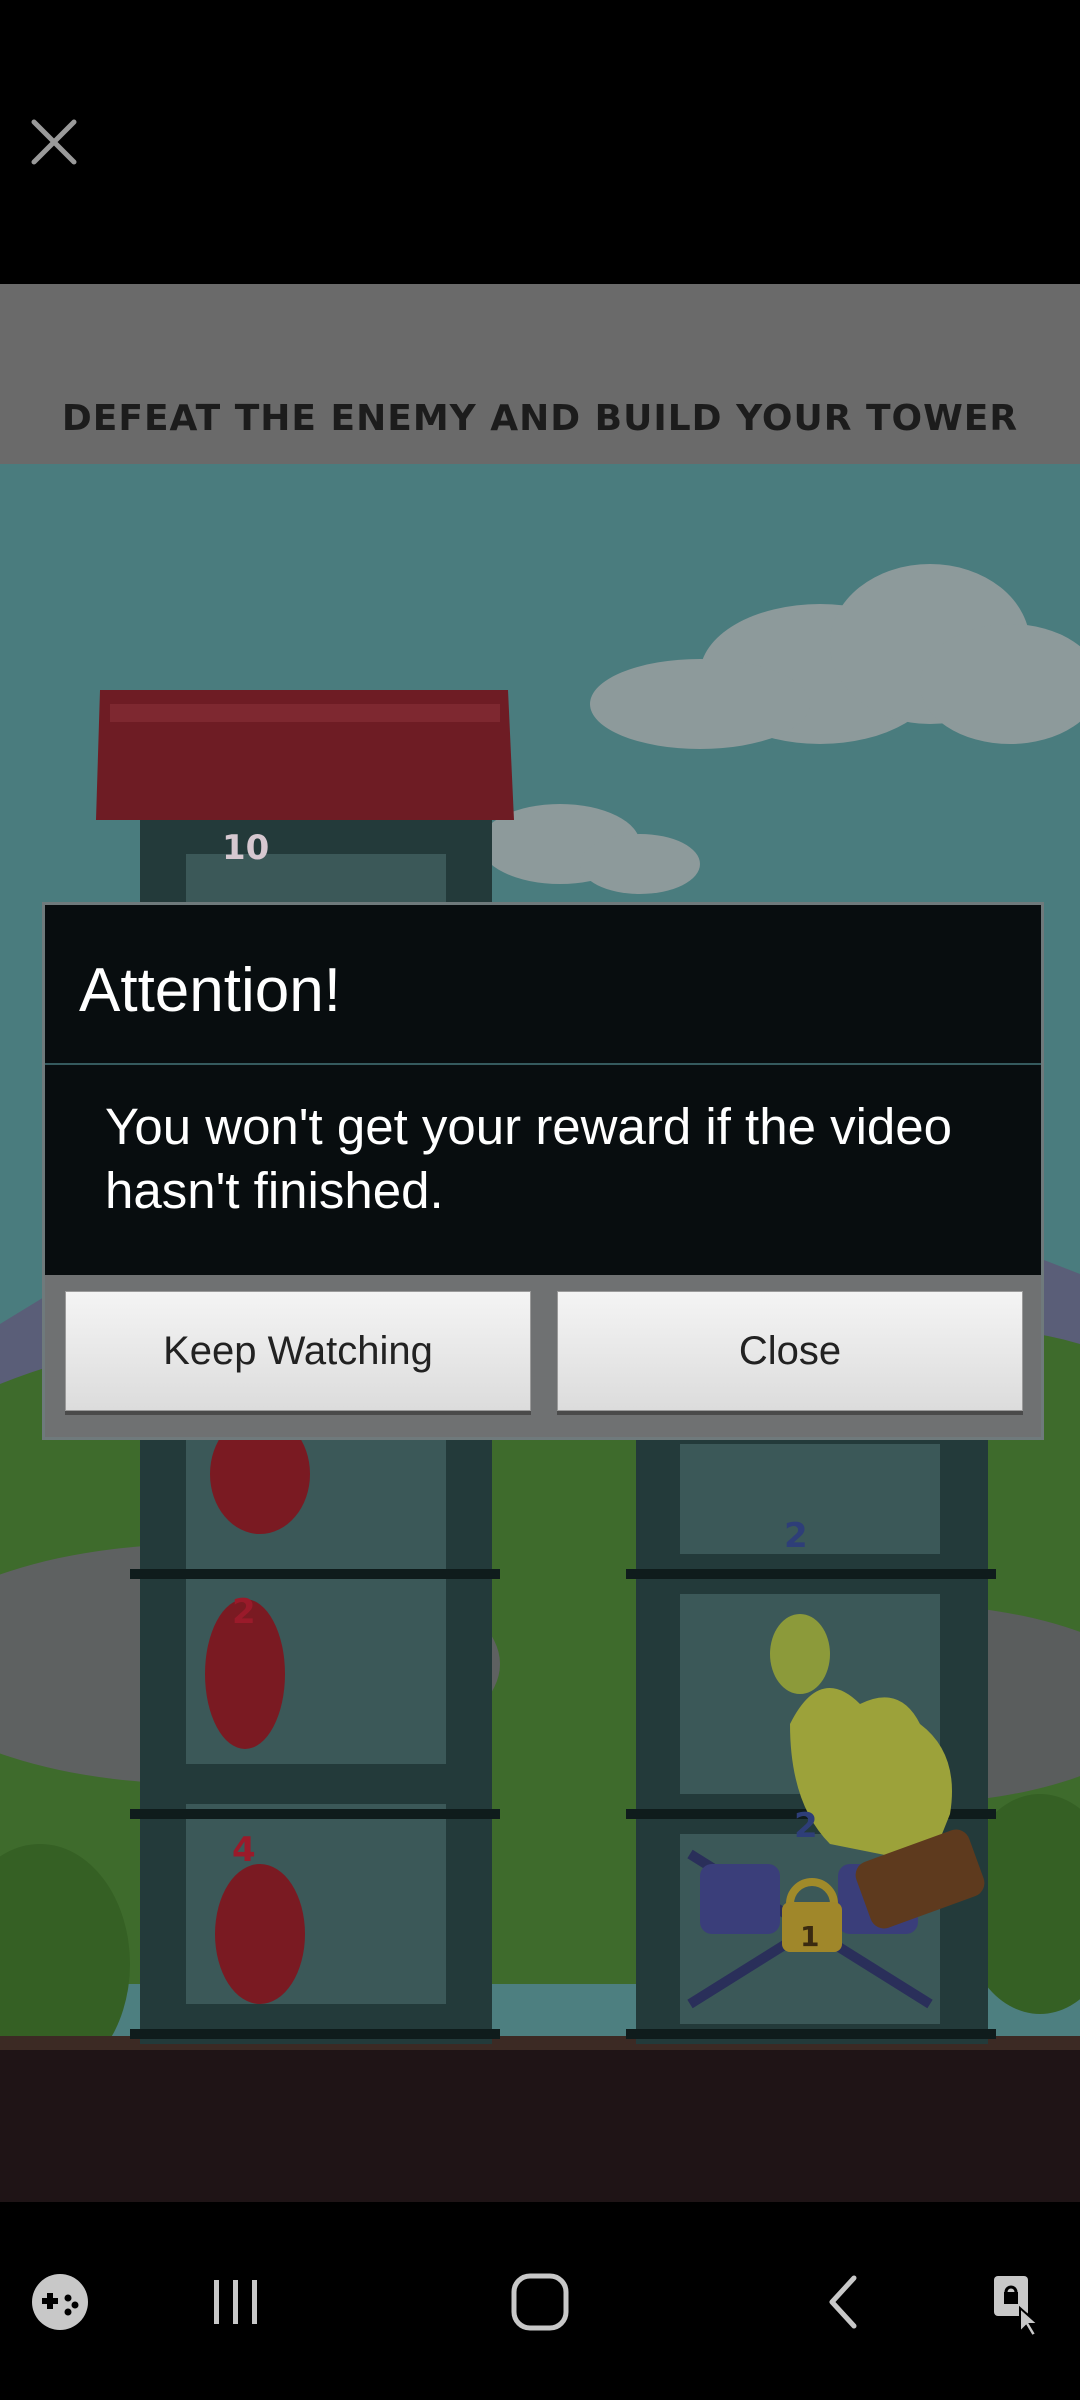  What do you see at coordinates (810, 1936) in the screenshot?
I see `lock-level-label: 1` at bounding box center [810, 1936].